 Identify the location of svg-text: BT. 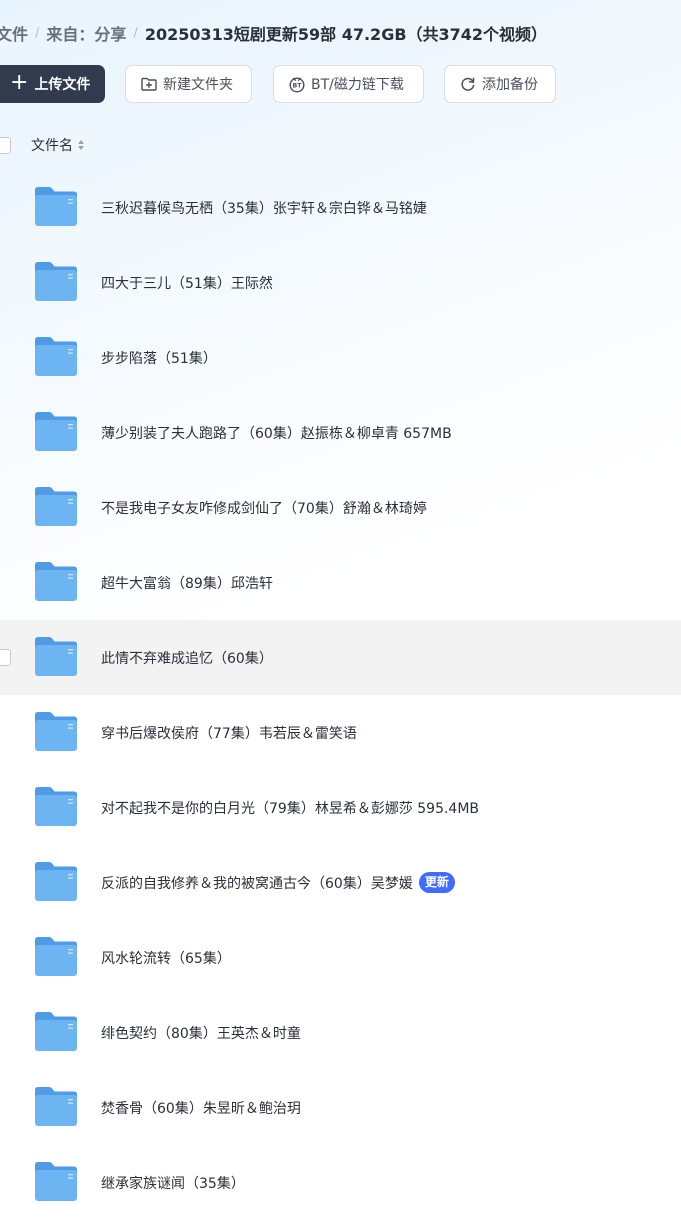
(298, 85).